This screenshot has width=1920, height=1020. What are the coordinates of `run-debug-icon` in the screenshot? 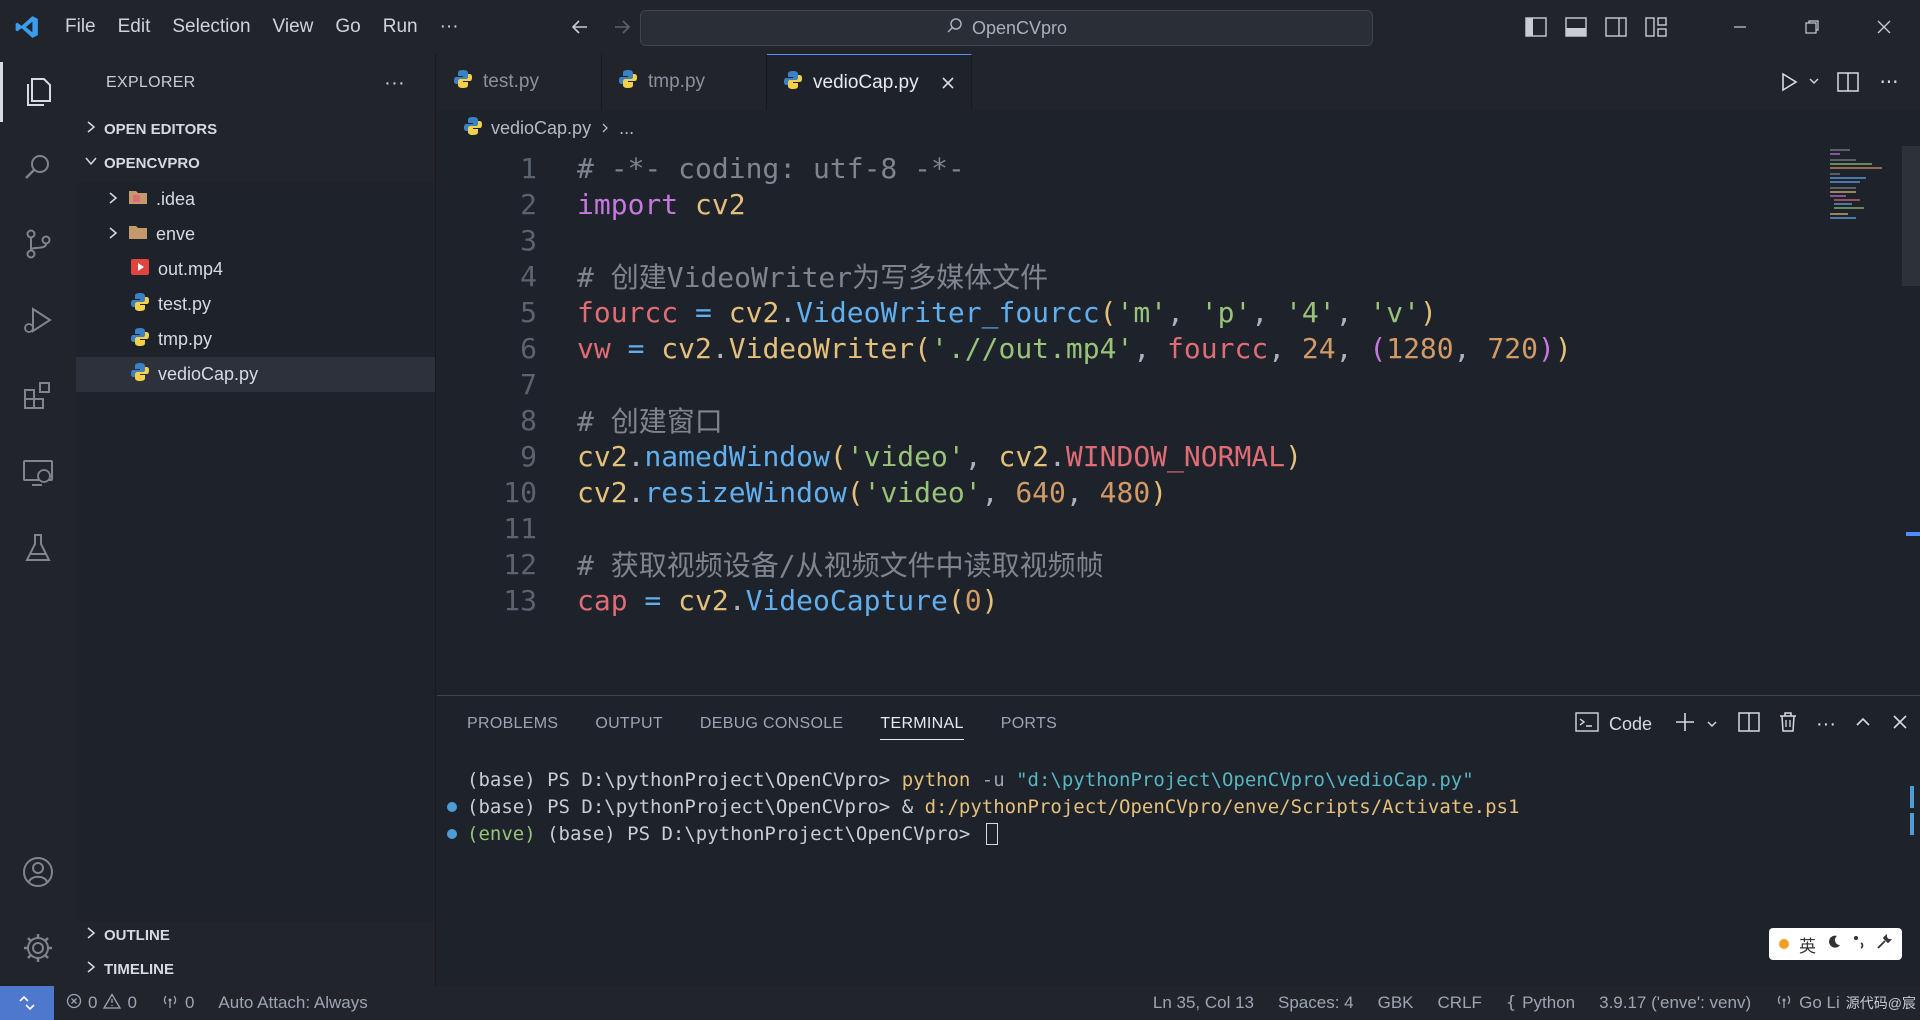 It's located at (38, 320).